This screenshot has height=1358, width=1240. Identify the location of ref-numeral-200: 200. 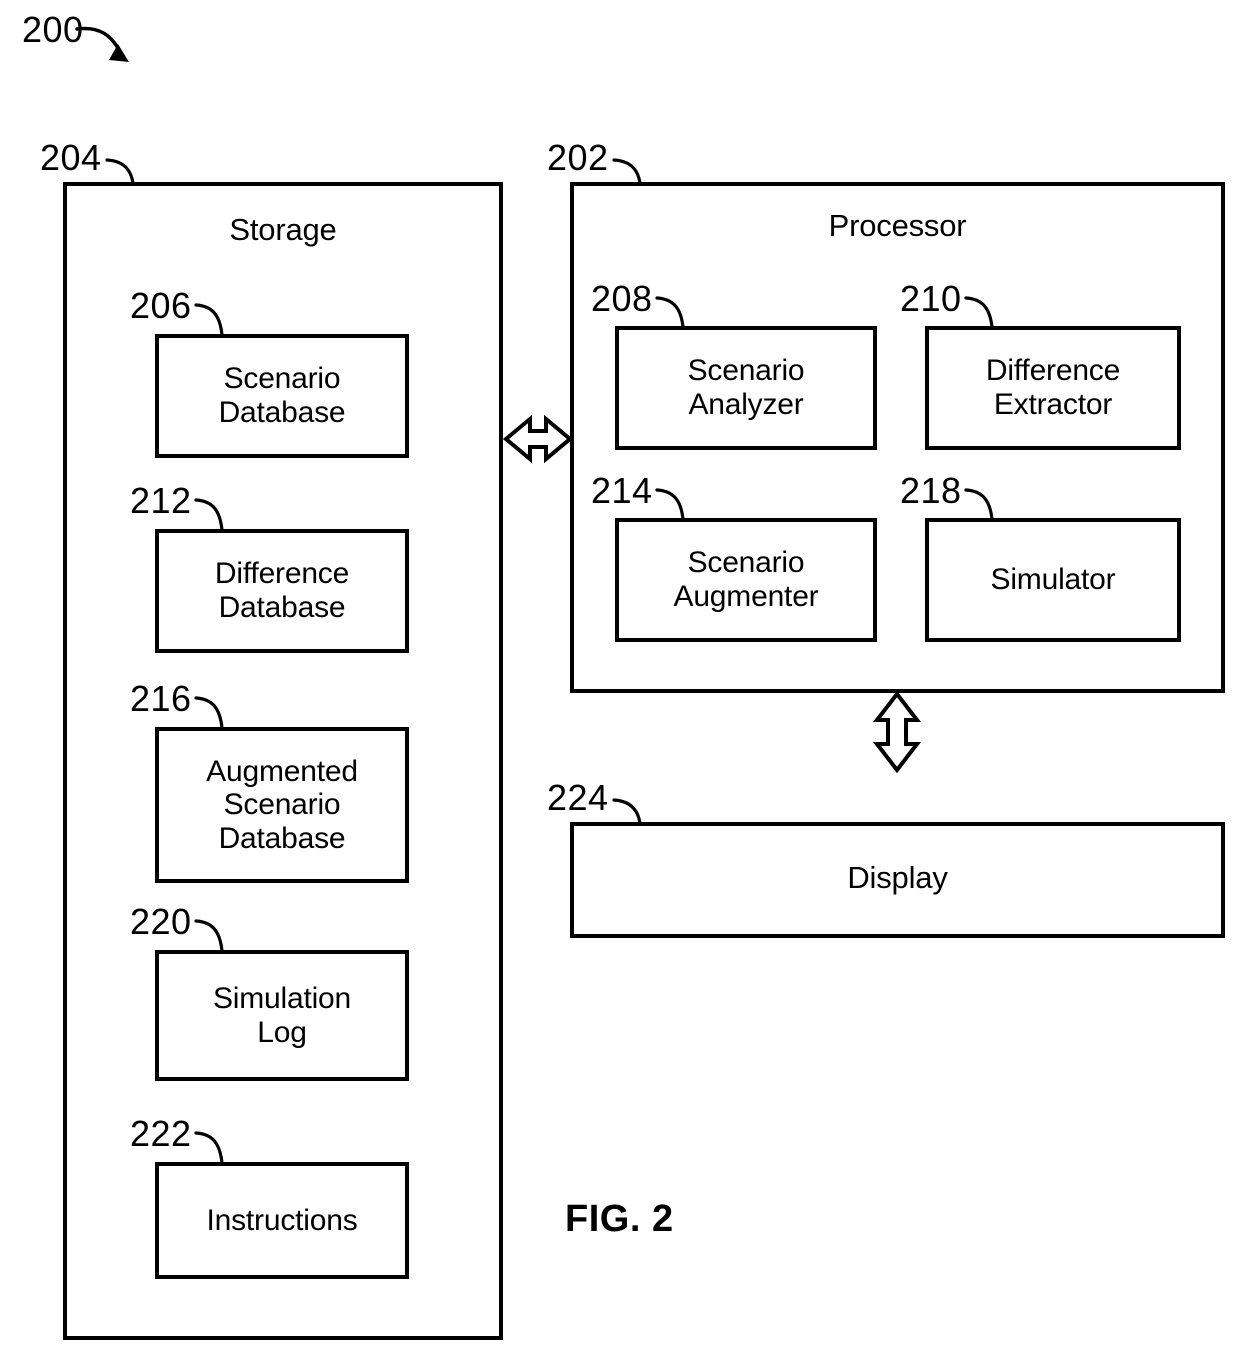
(53, 29).